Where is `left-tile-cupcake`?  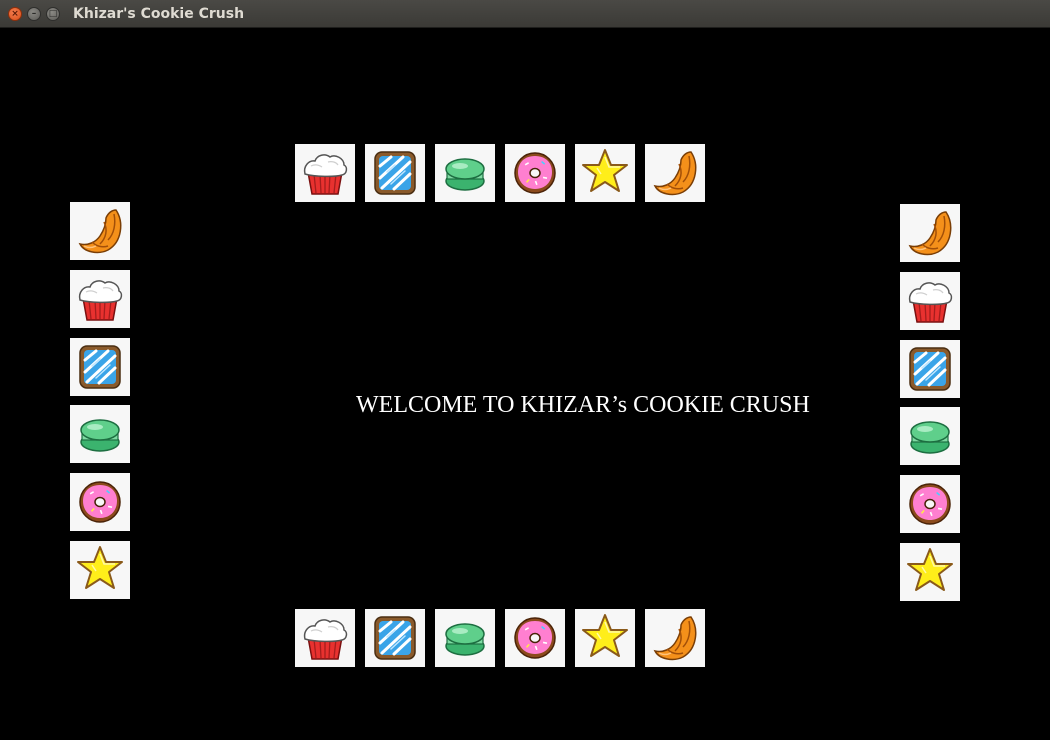
left-tile-cupcake is located at coordinates (100, 299).